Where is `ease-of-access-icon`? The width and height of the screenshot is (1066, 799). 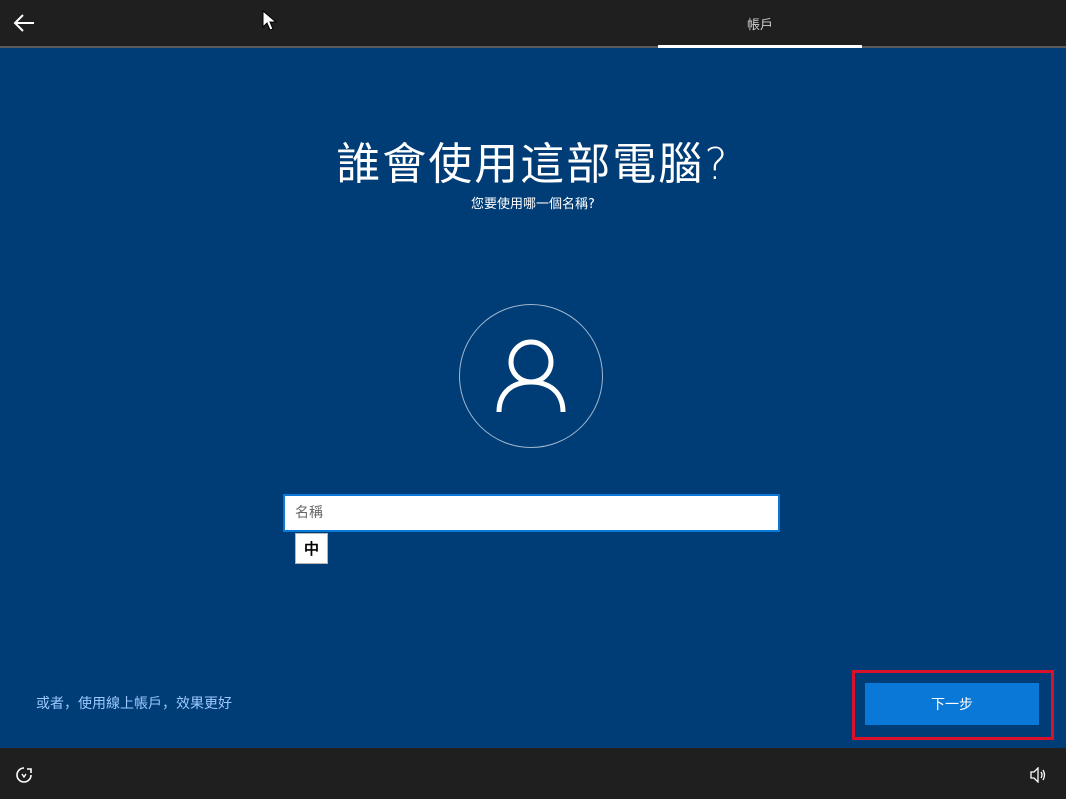
ease-of-access-icon is located at coordinates (24, 775).